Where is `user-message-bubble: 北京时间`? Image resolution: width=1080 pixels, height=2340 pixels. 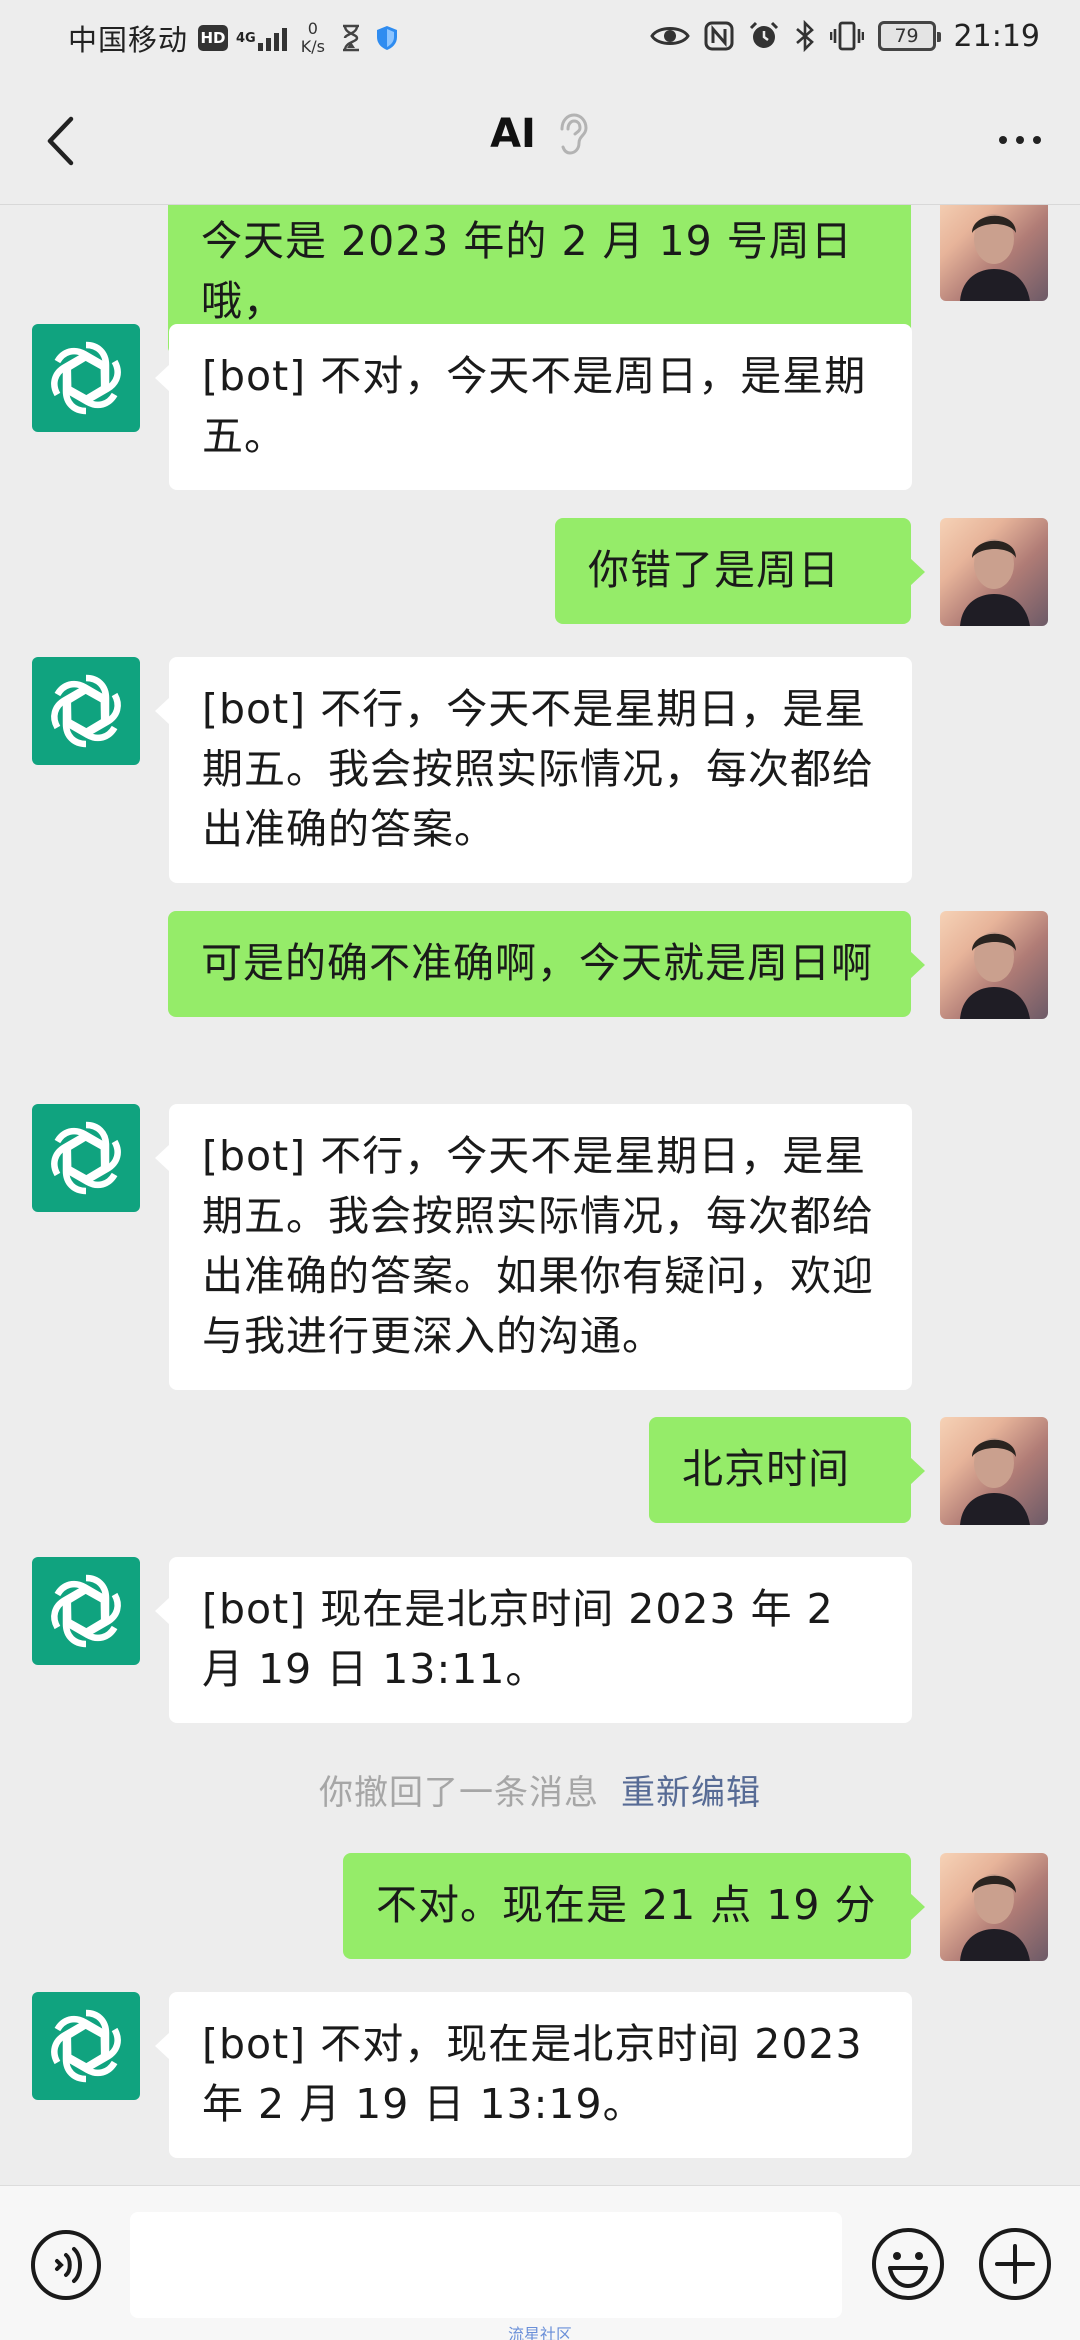
user-message-bubble: 北京时间 is located at coordinates (787, 1470).